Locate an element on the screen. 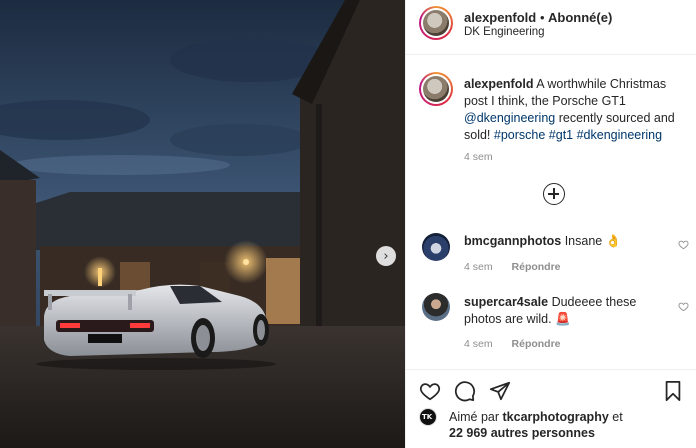 Image resolution: width=696 pixels, height=448 pixels. next-photo-button: › is located at coordinates (386, 256).